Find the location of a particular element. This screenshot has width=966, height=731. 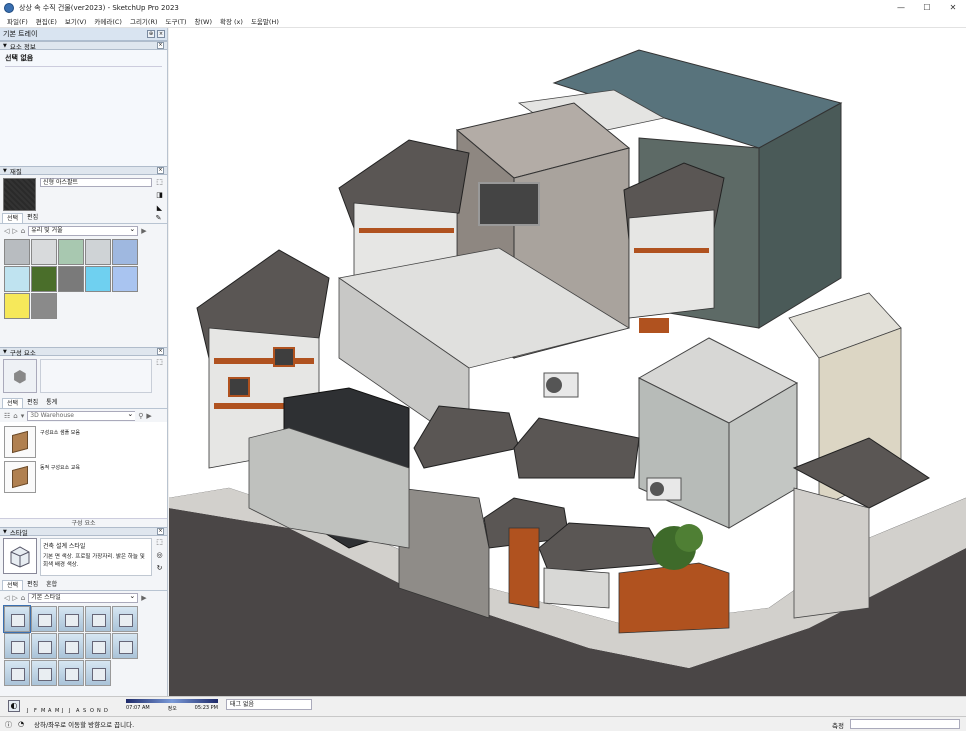

maximize-button: ☐ is located at coordinates (927, 7).